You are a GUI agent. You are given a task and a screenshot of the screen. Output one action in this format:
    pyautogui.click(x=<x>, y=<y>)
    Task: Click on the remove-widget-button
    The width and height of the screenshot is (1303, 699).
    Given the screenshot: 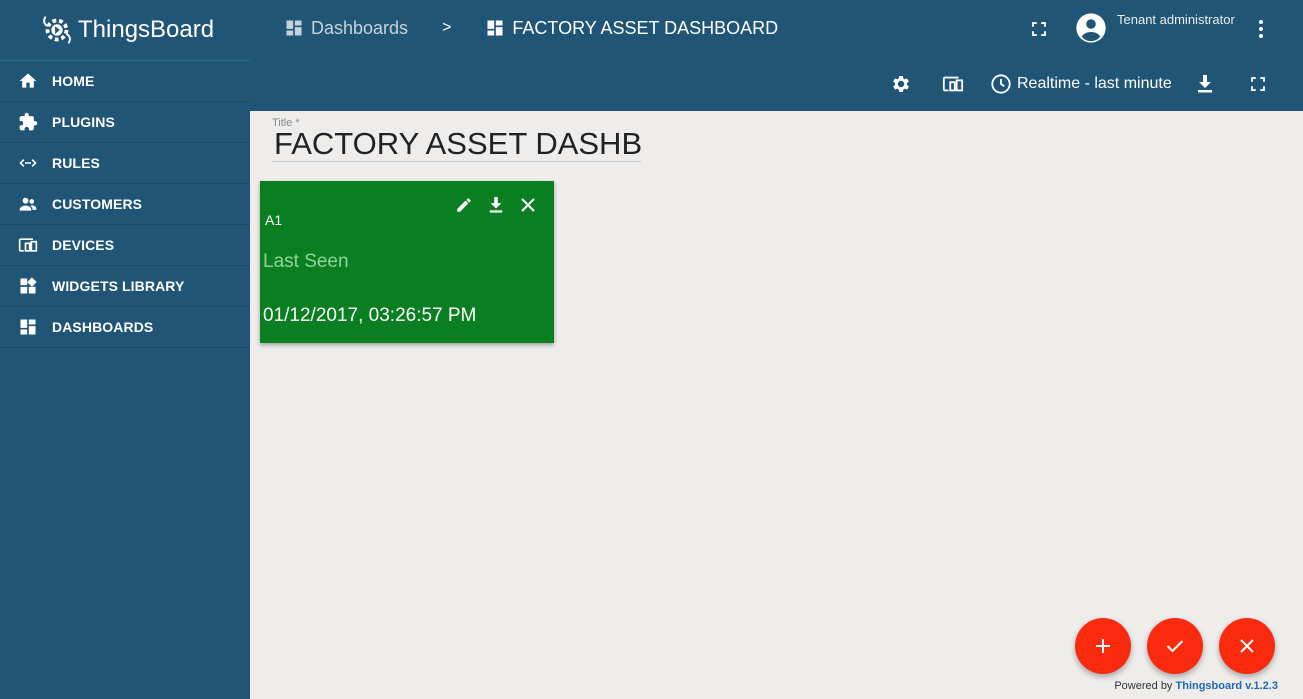 What is the action you would take?
    pyautogui.click(x=528, y=205)
    